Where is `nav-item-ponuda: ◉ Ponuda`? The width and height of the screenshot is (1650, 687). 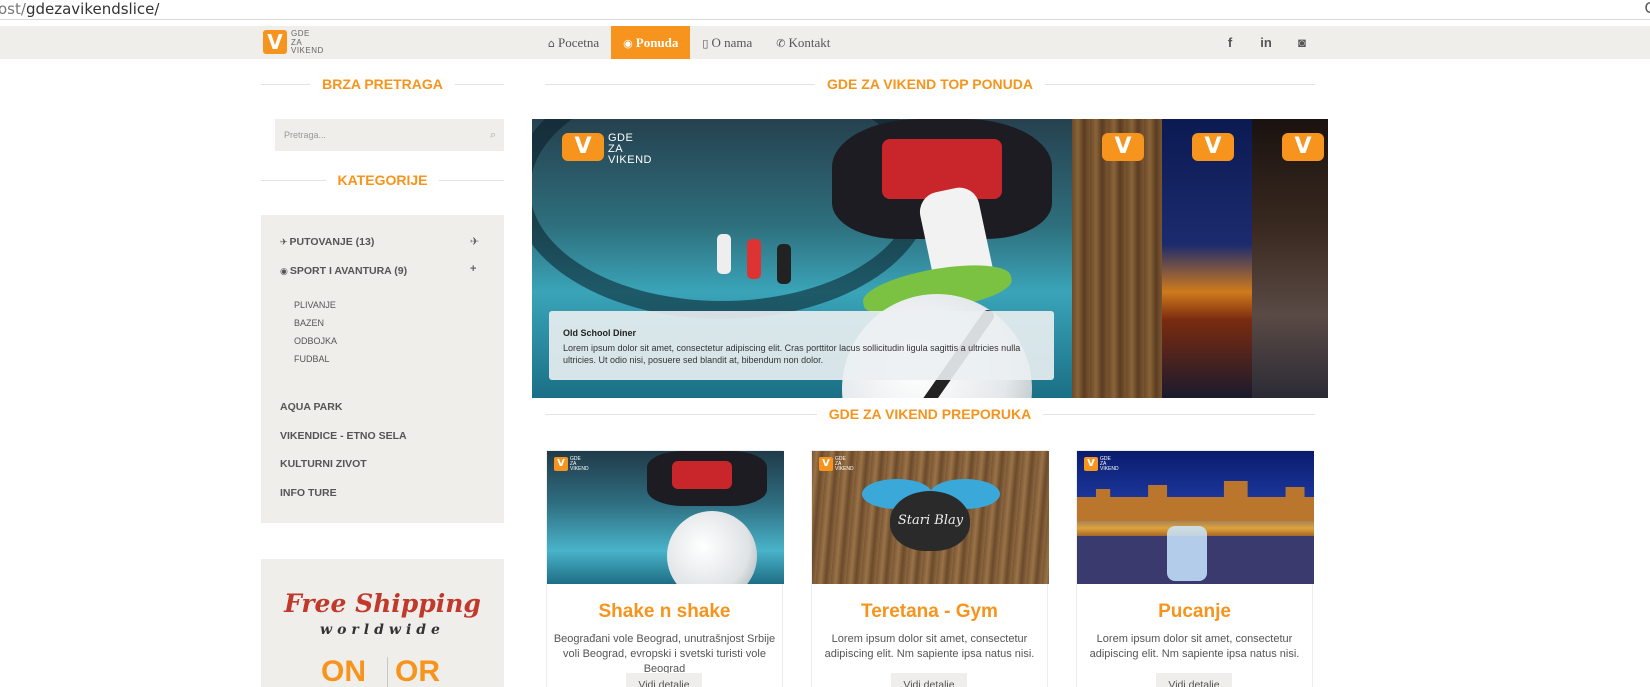 nav-item-ponuda: ◉ Ponuda is located at coordinates (651, 42).